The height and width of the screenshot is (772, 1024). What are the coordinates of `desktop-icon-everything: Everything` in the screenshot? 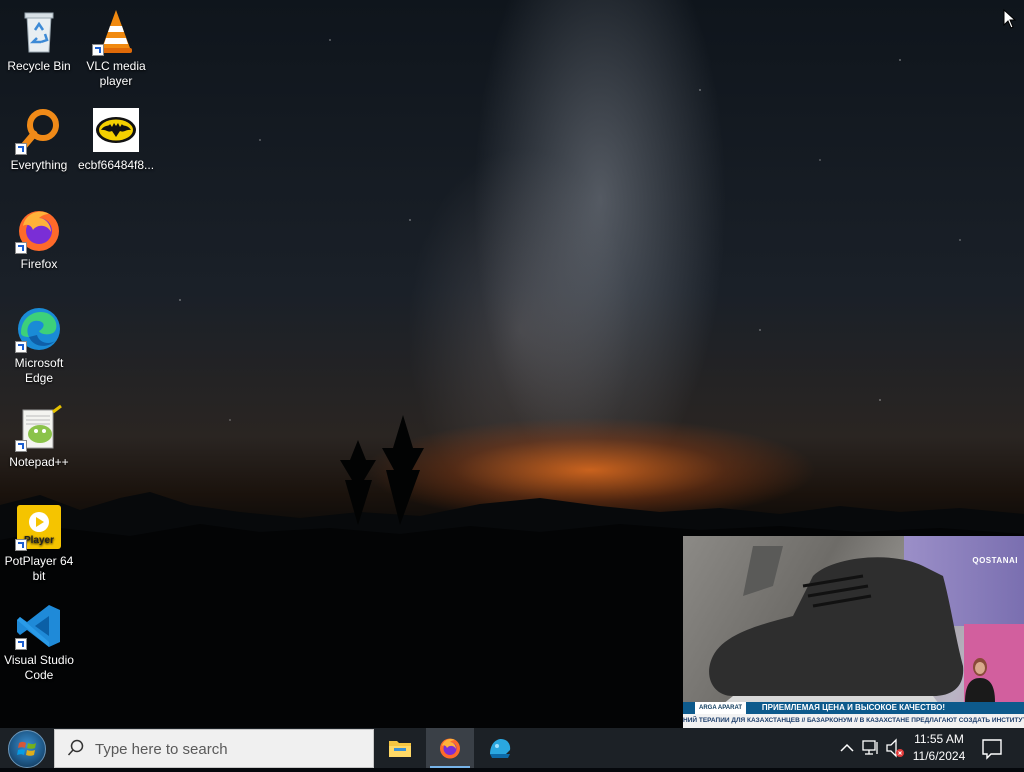 It's located at (39, 140).